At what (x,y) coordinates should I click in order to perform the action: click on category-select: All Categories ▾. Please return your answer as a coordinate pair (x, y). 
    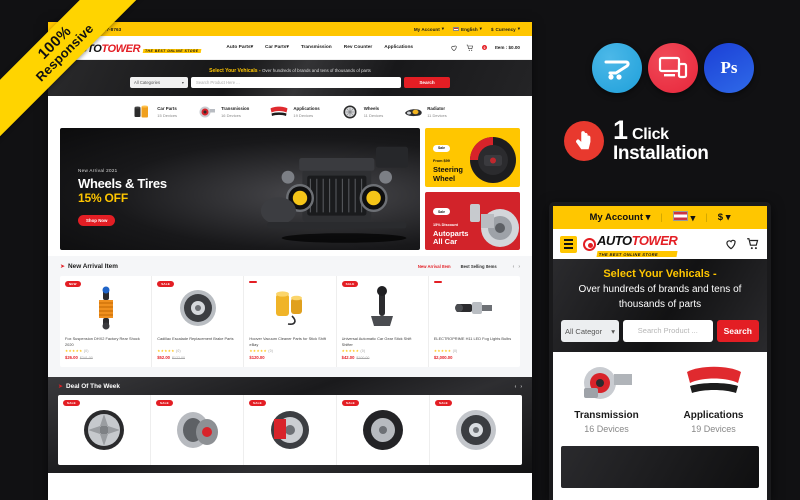
    Looking at the image, I should click on (159, 82).